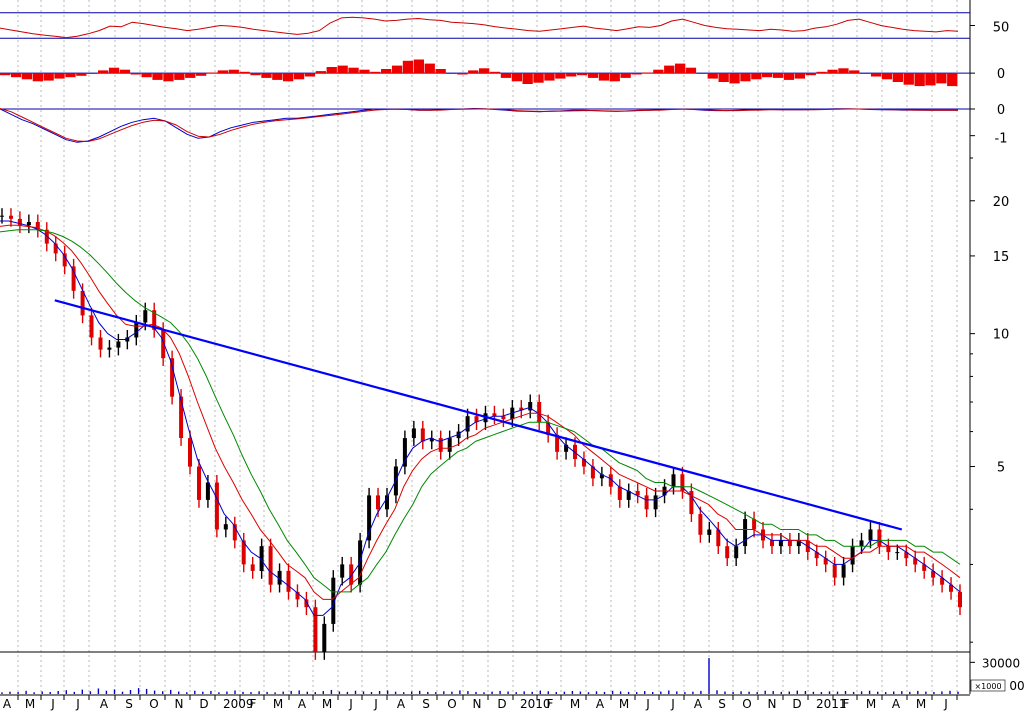  Describe the element at coordinates (1001, 663) in the screenshot. I see `volume-tick-label: 30000` at that location.